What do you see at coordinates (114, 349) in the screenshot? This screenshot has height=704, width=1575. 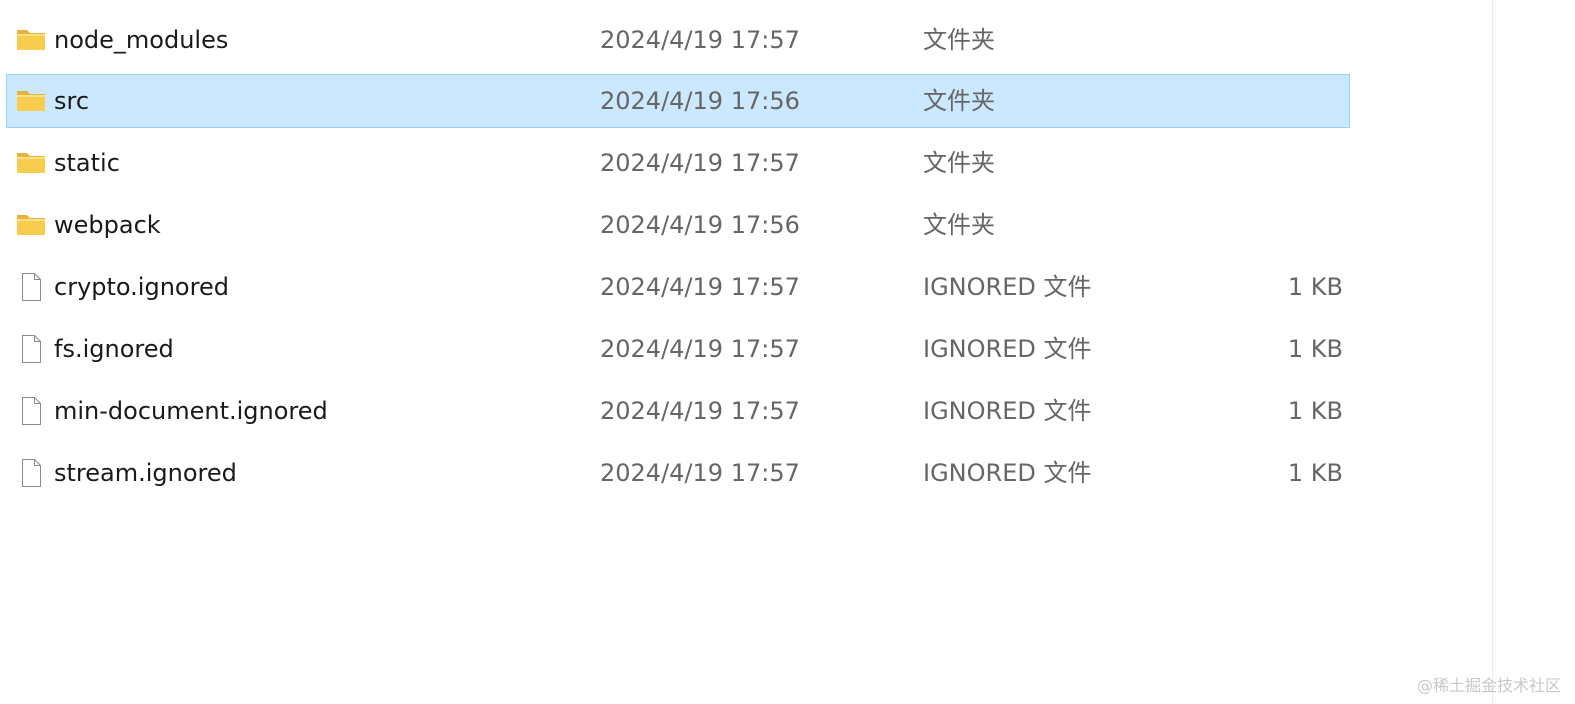 I see `file-name: fs.ignored` at bounding box center [114, 349].